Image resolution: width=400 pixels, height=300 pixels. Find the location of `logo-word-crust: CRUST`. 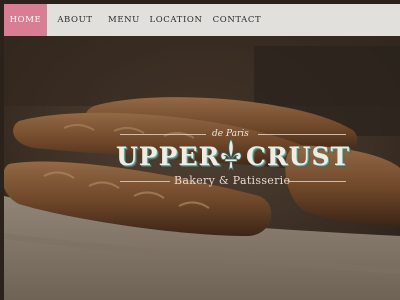

logo-word-crust: CRUST is located at coordinates (298, 156).